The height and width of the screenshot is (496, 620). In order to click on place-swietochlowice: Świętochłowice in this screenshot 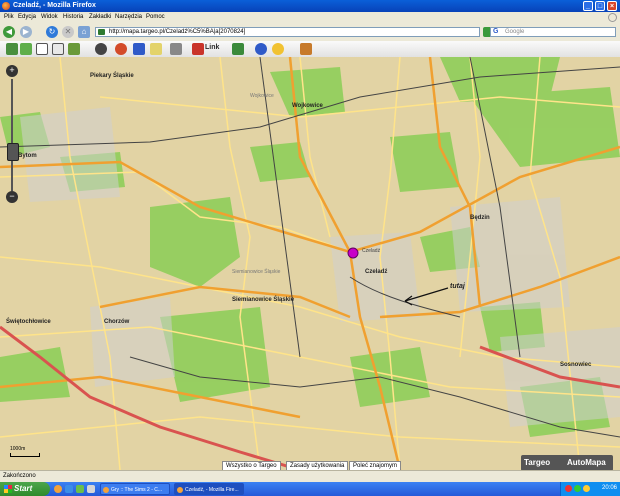, I will do `click(28, 322)`.